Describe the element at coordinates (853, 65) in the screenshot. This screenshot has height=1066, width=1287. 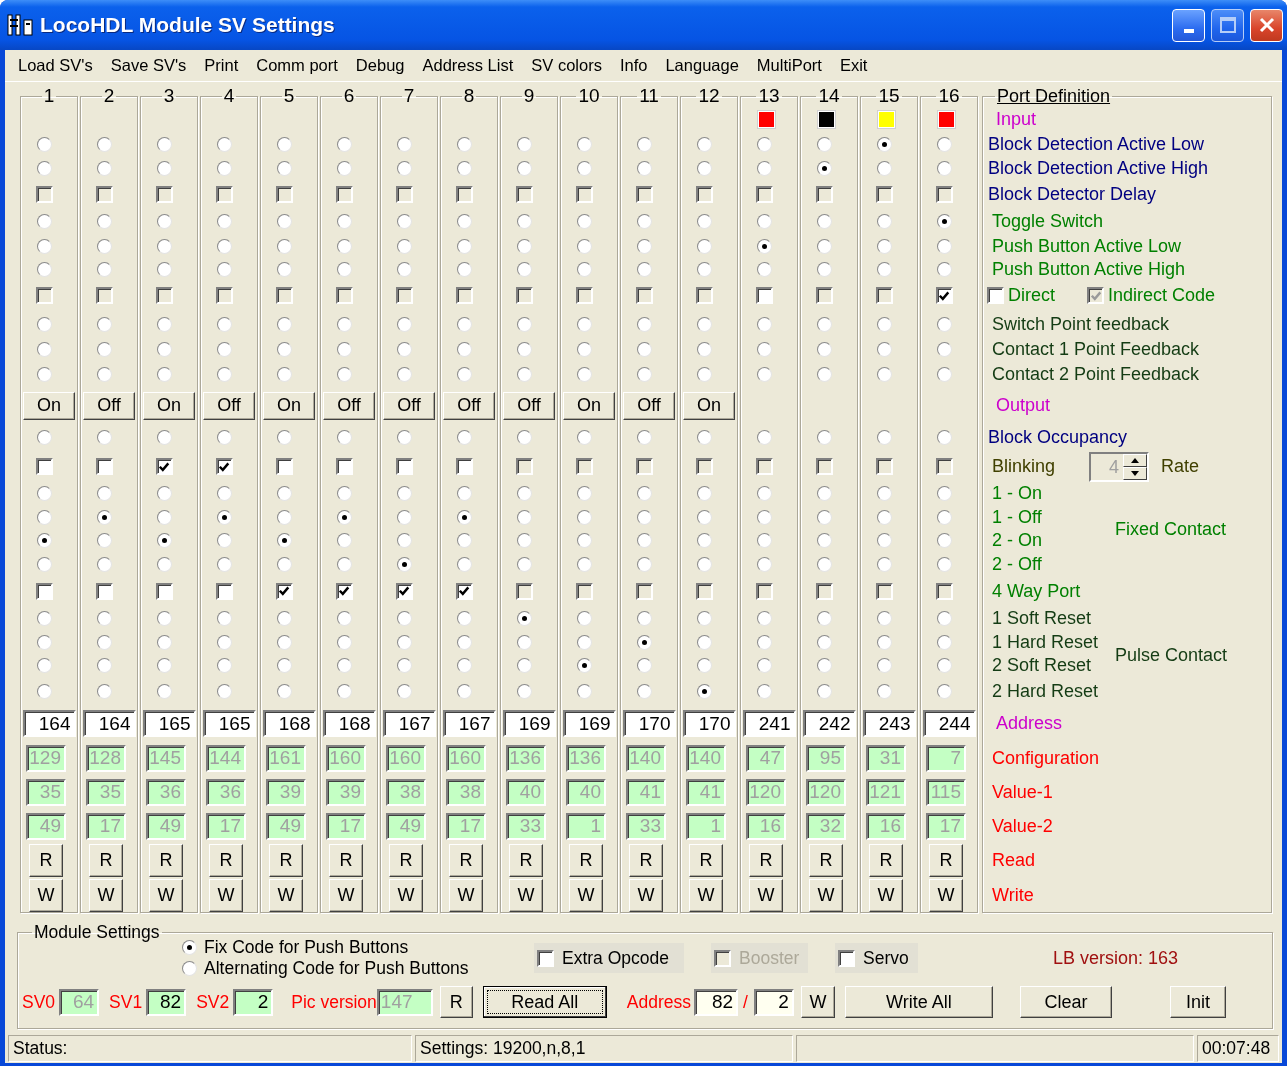
I see `menu-item: Exit` at that location.